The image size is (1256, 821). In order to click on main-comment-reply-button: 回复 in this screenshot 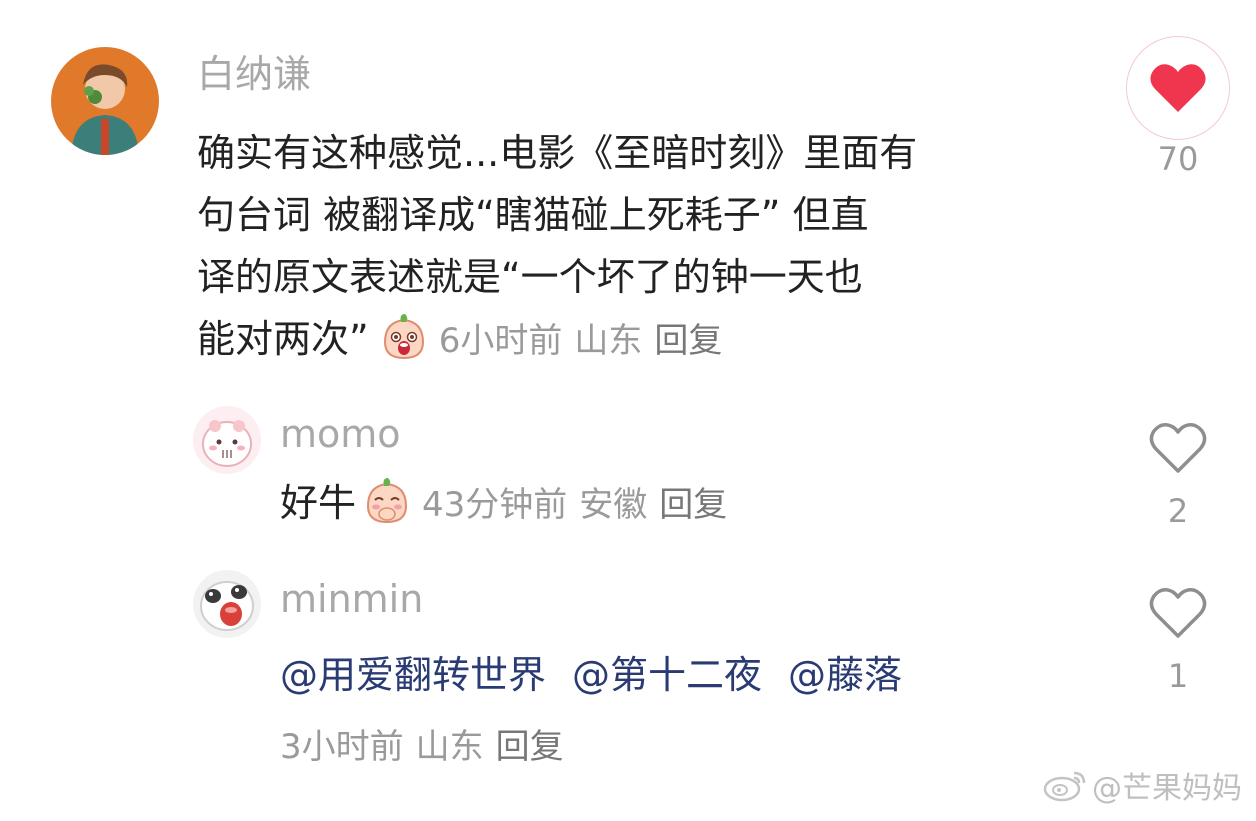, I will do `click(688, 341)`.